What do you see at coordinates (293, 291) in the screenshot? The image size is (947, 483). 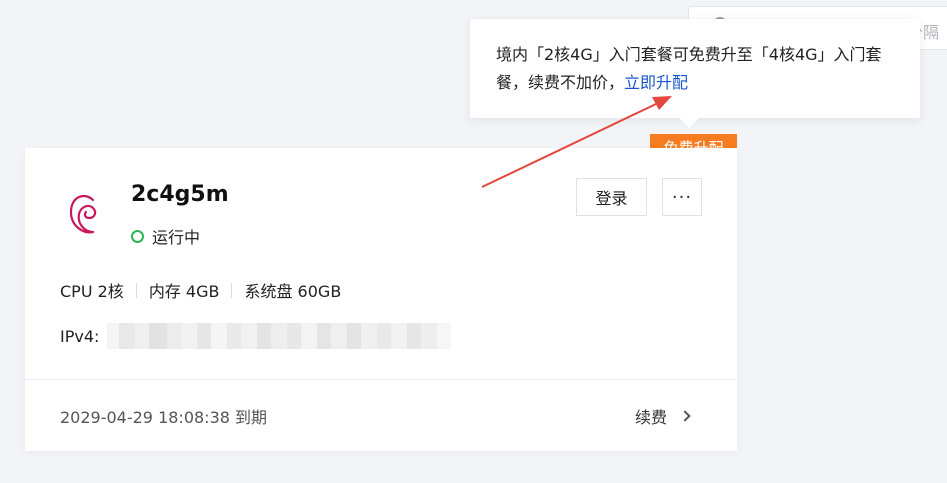 I see `spec-disk: 系统盘 60GB` at bounding box center [293, 291].